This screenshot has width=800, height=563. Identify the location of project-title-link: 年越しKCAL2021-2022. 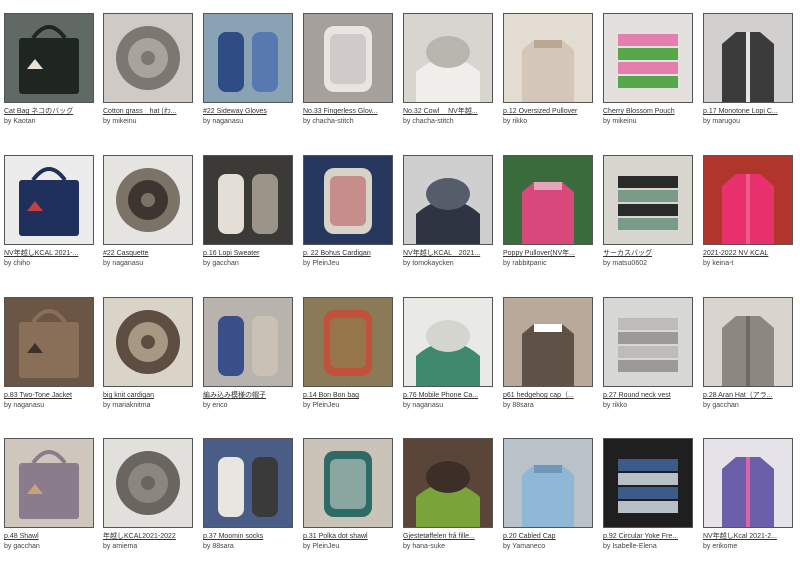
(149, 536).